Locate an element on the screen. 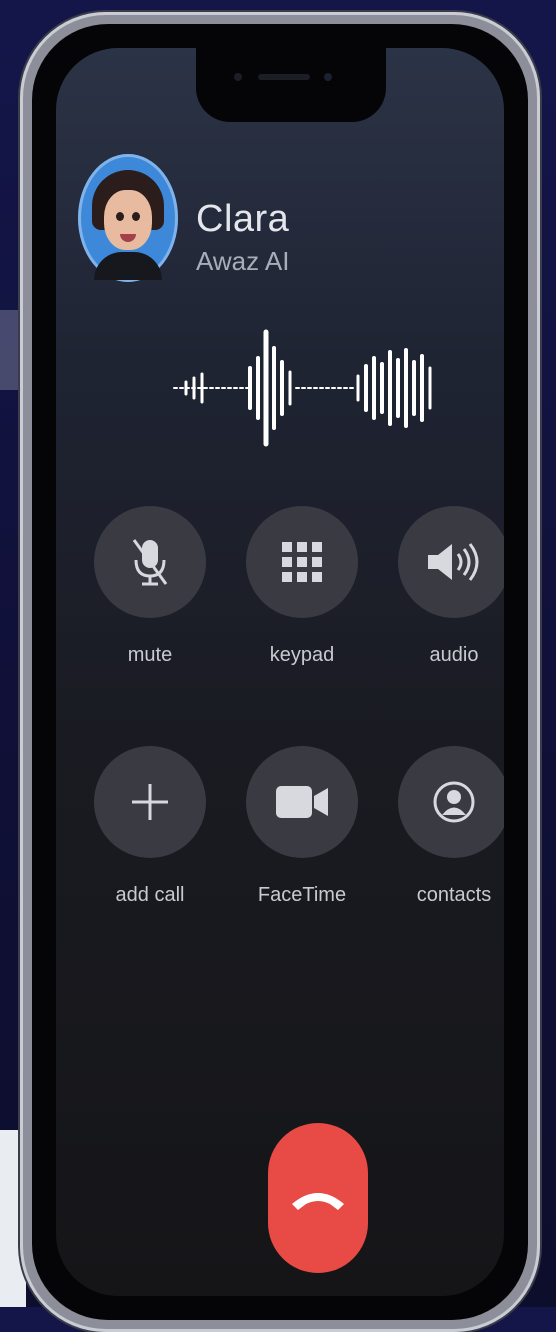  mute-label: mute is located at coordinates (150, 655).